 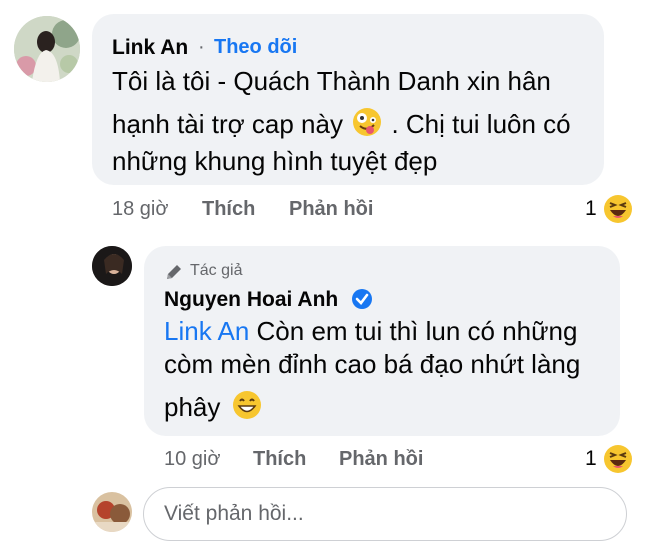 I want to click on pencil-icon, so click(x=174, y=272).